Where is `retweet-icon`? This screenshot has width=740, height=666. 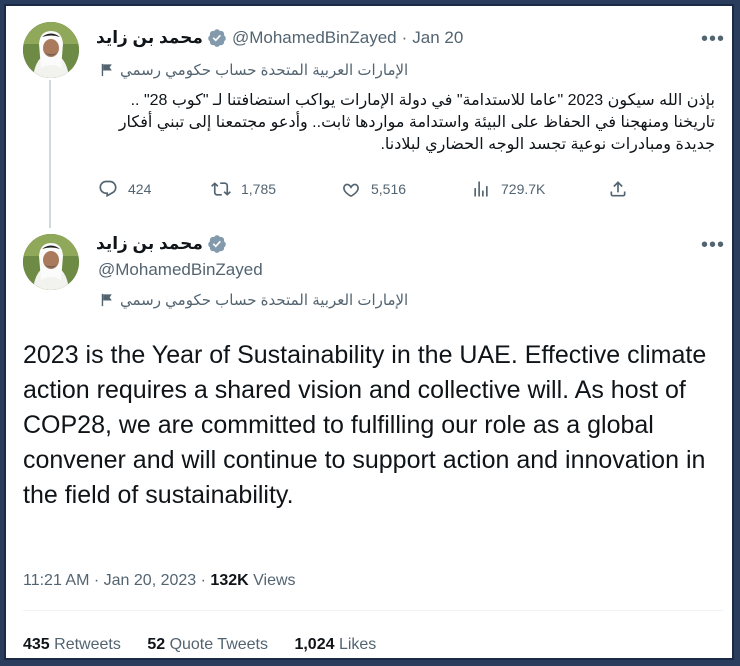 retweet-icon is located at coordinates (221, 189).